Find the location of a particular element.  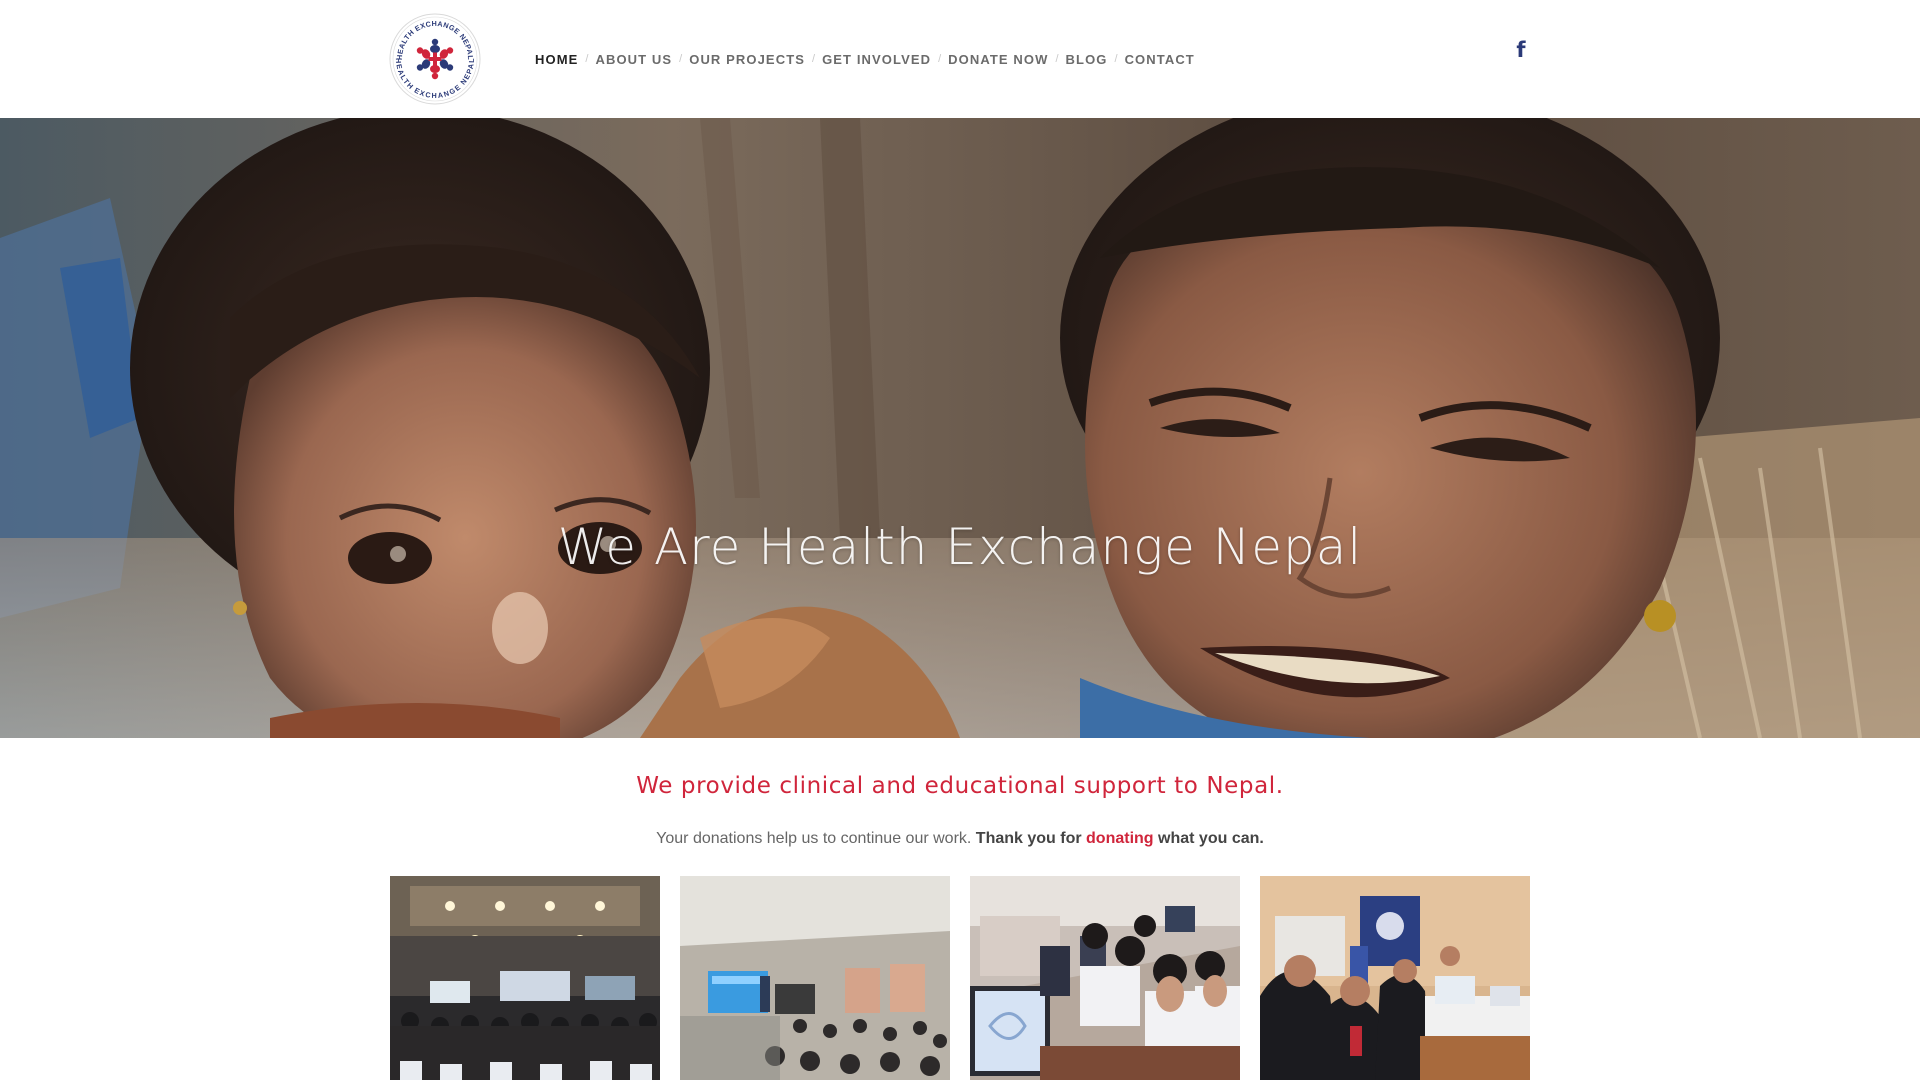

hero-title: We Are Health Exchange Nepal is located at coordinates (960, 547).